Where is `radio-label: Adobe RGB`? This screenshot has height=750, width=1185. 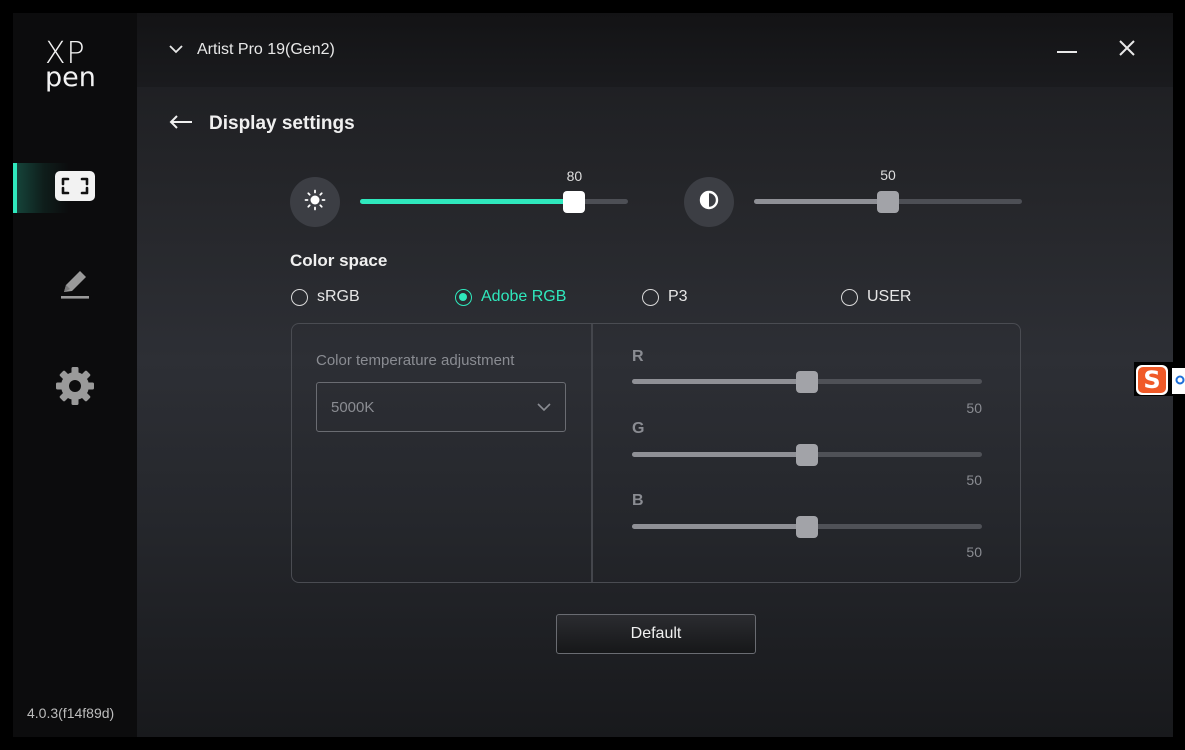 radio-label: Adobe RGB is located at coordinates (524, 296).